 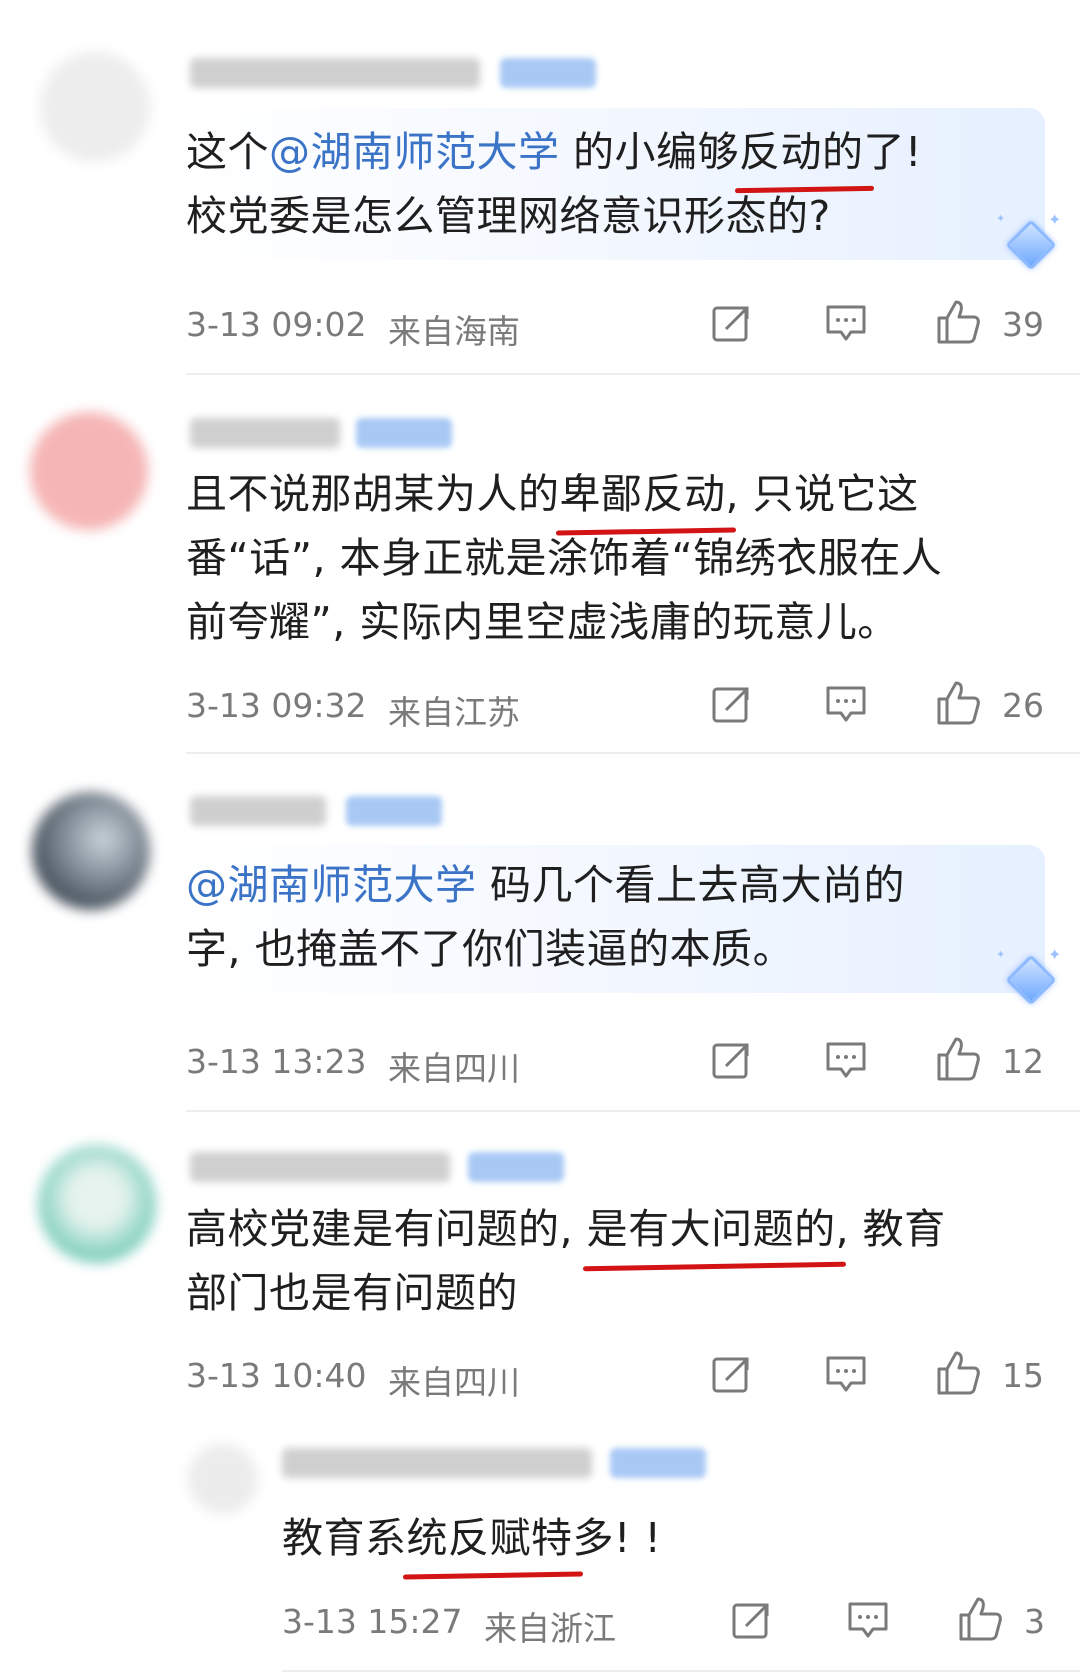 I want to click on comment-time: 3-13 09:02, so click(x=276, y=324).